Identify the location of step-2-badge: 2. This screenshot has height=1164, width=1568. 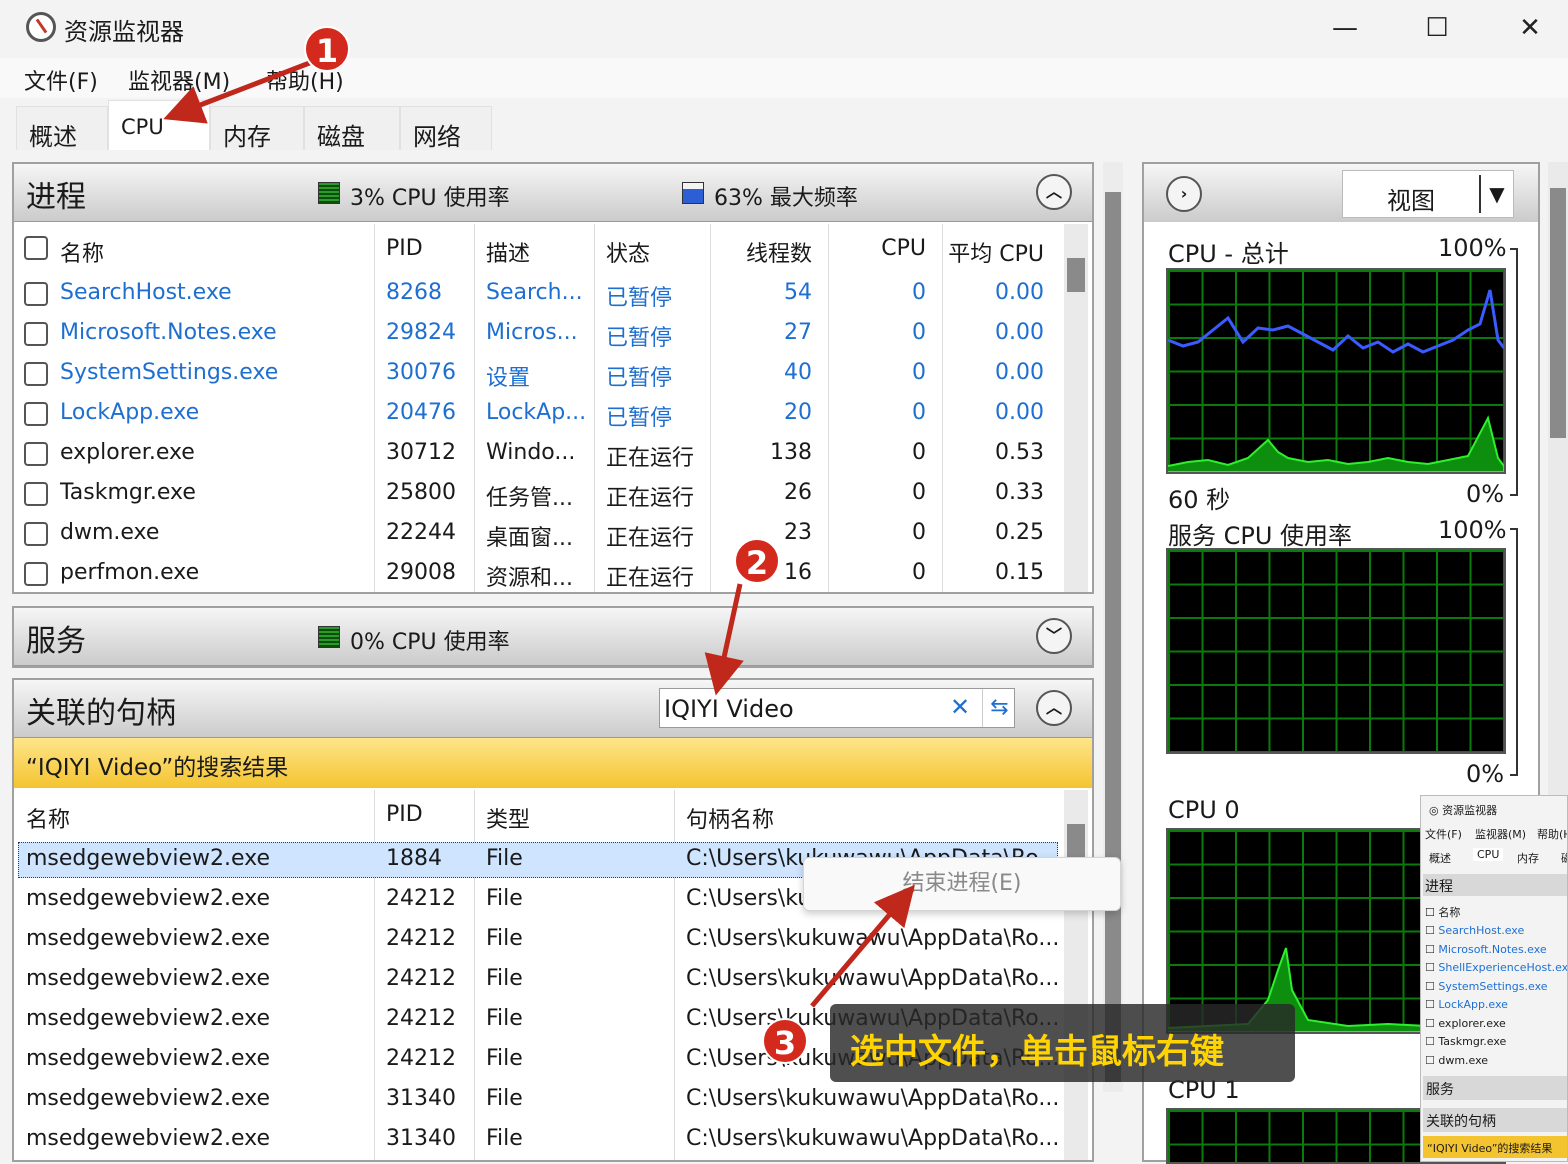
(757, 561).